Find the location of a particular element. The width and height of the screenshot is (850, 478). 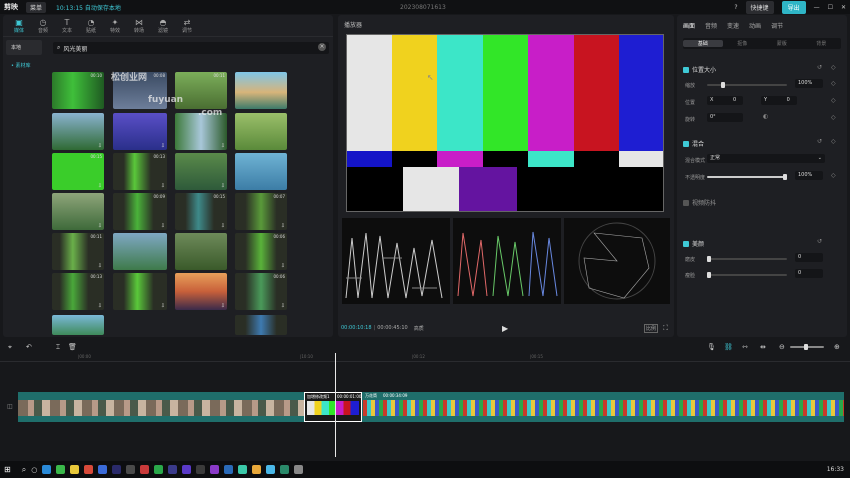

scale-slider-knob is located at coordinates (723, 85).